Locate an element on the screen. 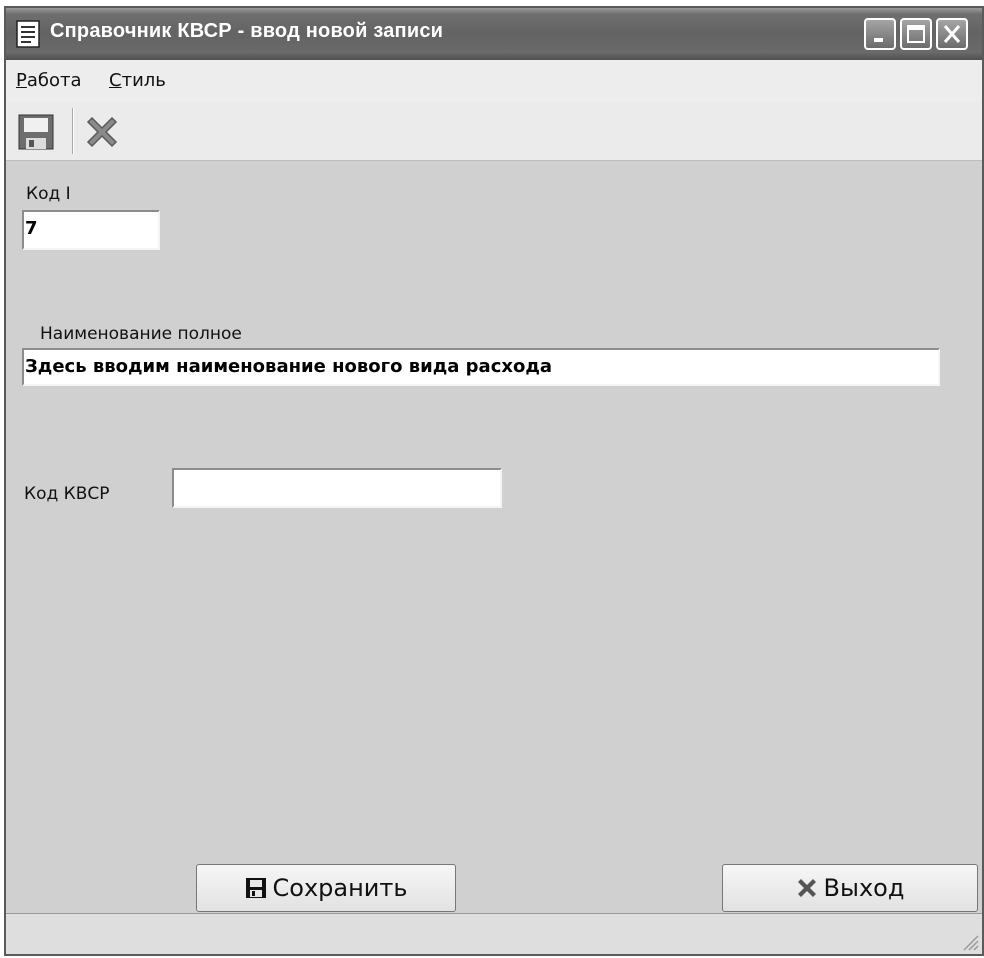  toolbar-save-button is located at coordinates (36, 132).